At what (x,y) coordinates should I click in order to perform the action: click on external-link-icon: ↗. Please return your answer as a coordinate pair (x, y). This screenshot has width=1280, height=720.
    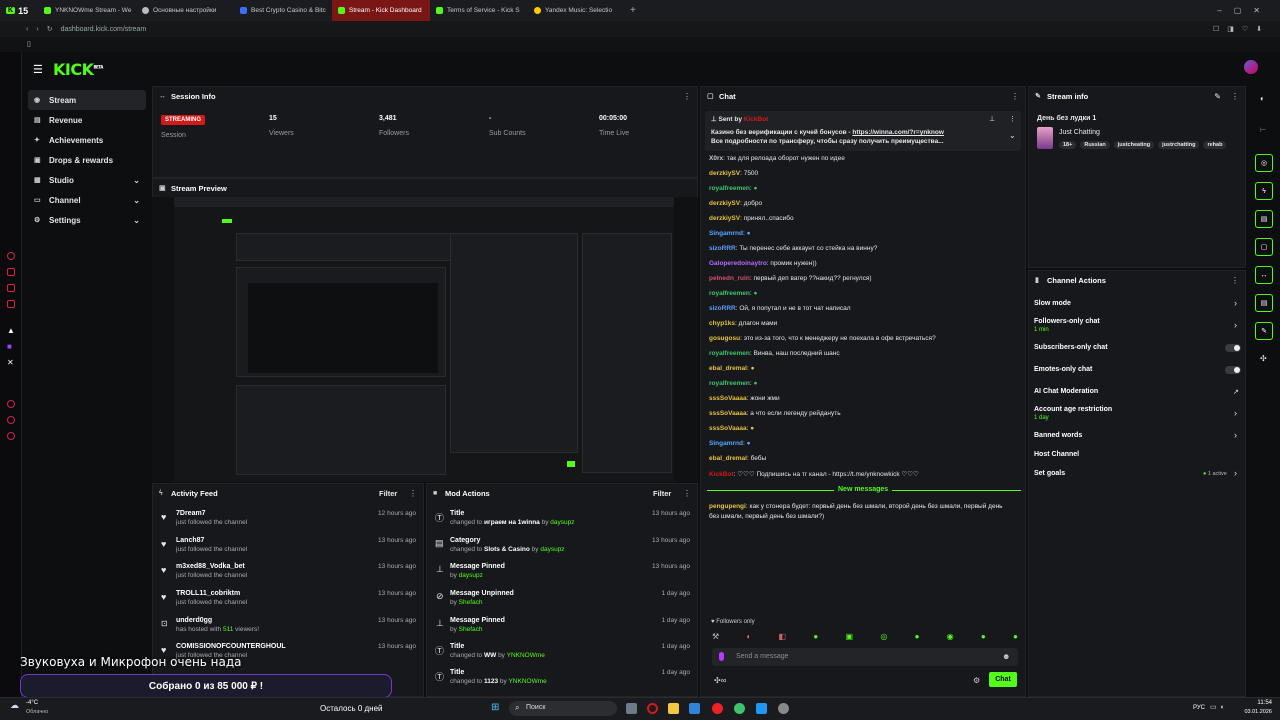
    Looking at the image, I should click on (1236, 392).